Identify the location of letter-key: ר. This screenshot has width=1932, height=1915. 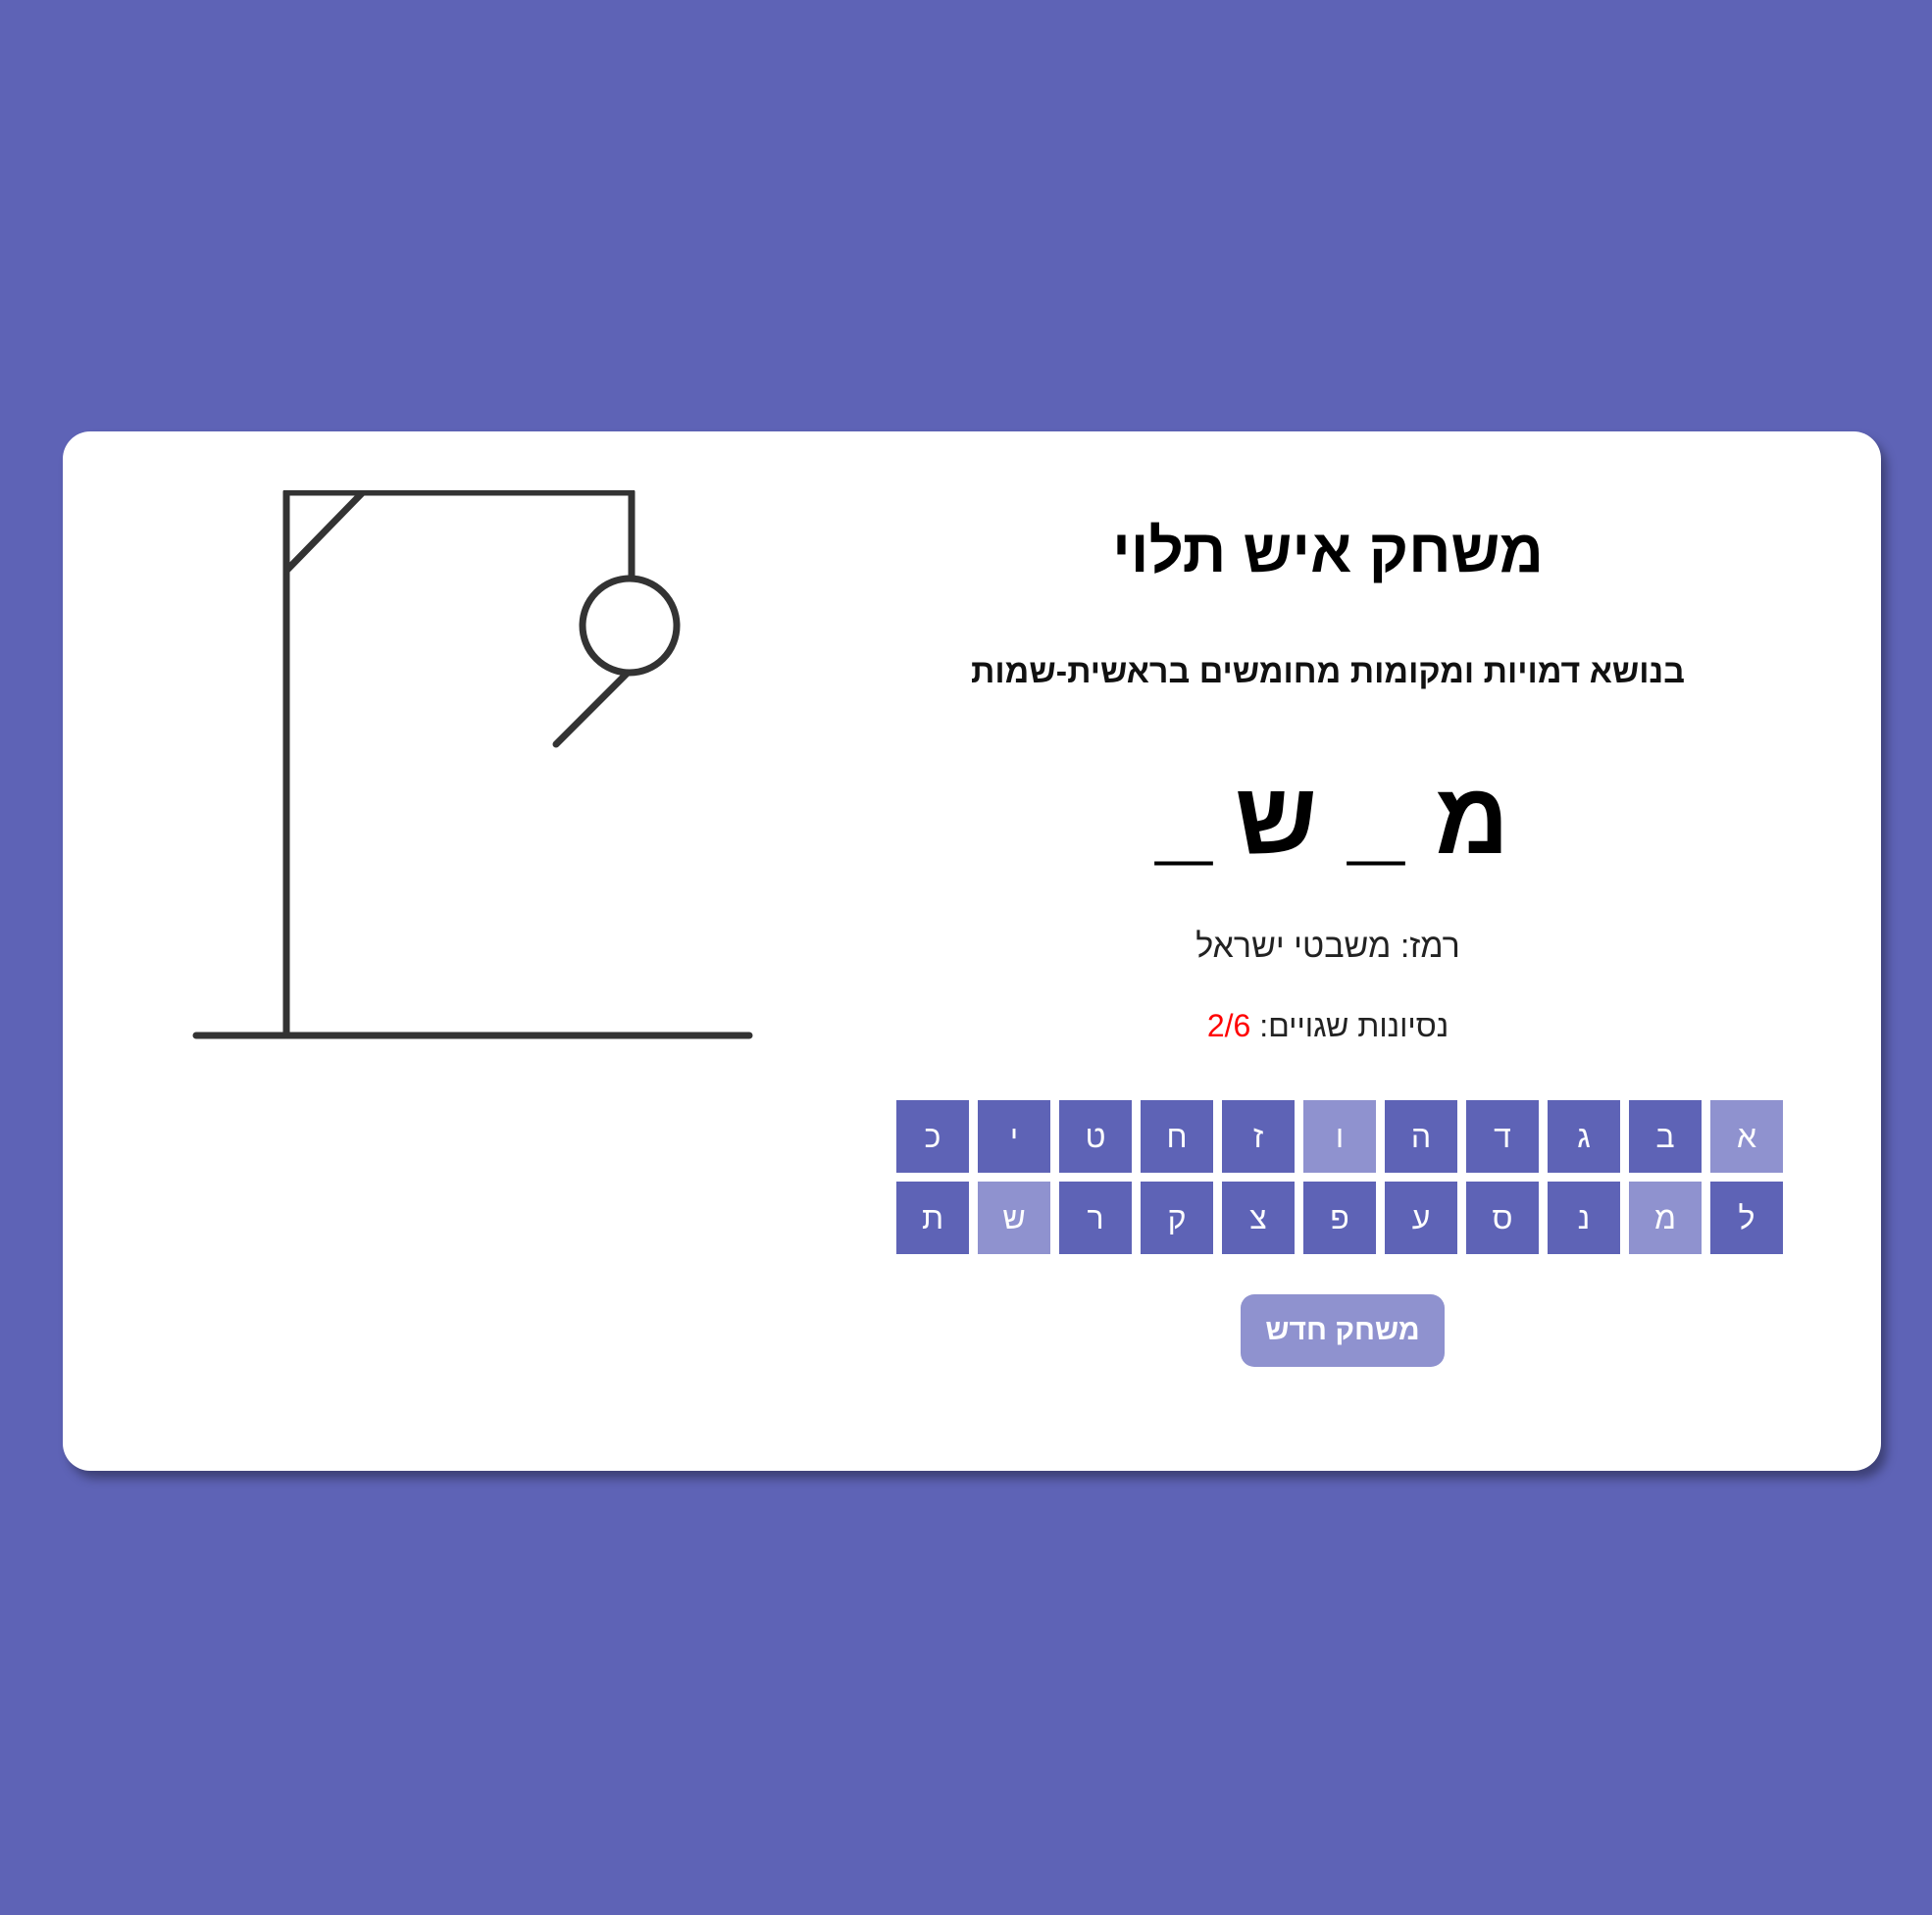
(1096, 1218).